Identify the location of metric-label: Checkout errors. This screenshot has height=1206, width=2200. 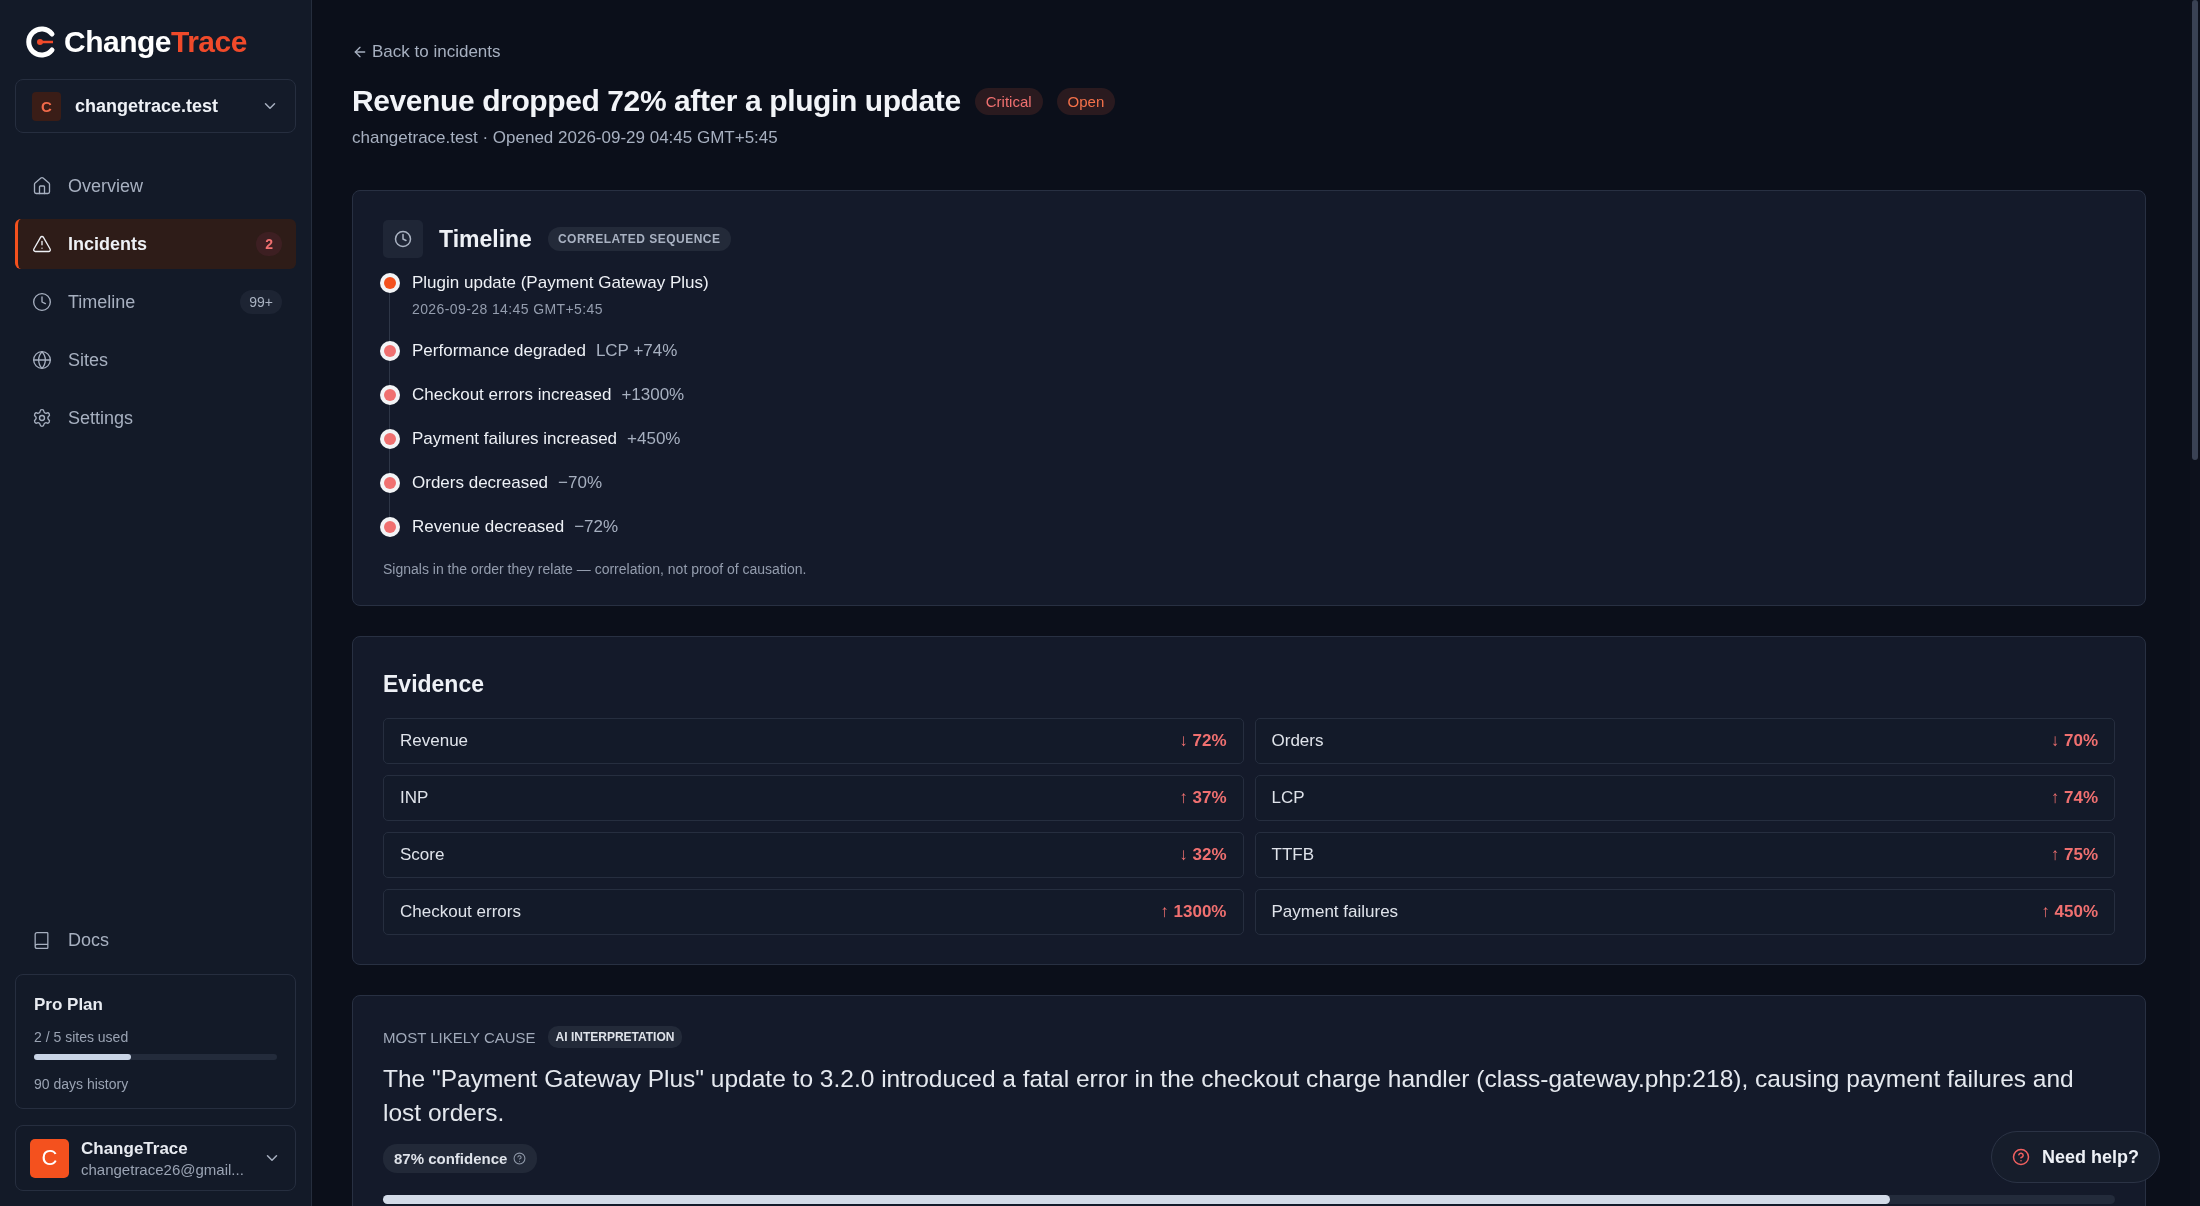
(461, 912).